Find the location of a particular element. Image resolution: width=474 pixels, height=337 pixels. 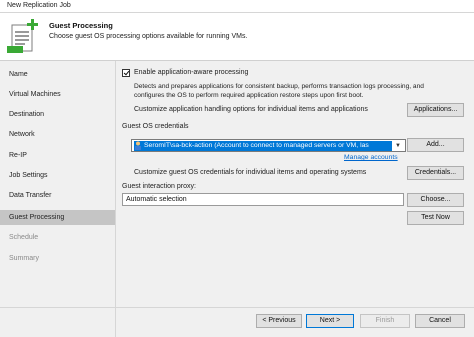

footer-divider is located at coordinates (237, 307).